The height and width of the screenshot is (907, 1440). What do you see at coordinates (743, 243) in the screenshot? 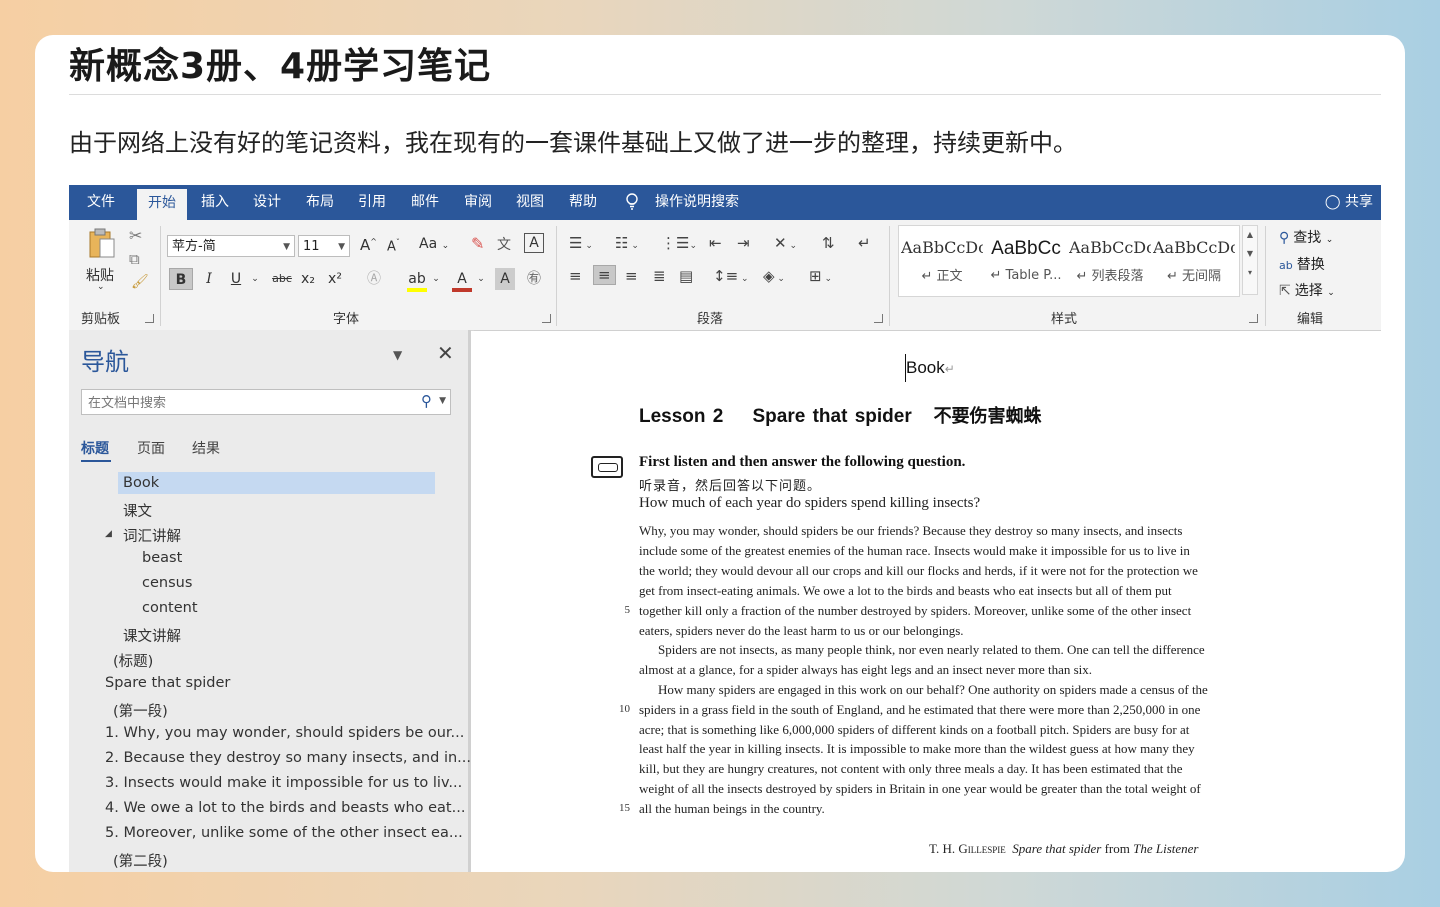
I see `increase-indent-icon: ⇥` at bounding box center [743, 243].